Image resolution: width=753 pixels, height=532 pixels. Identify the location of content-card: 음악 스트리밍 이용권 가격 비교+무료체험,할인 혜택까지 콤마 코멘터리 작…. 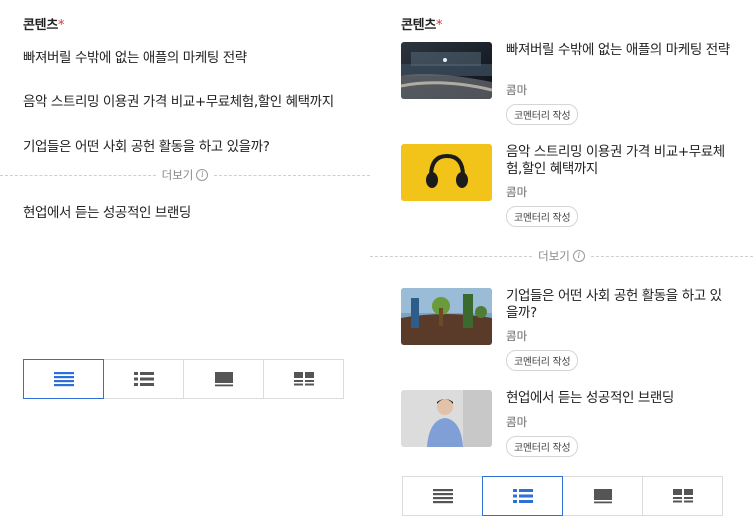
(566, 189).